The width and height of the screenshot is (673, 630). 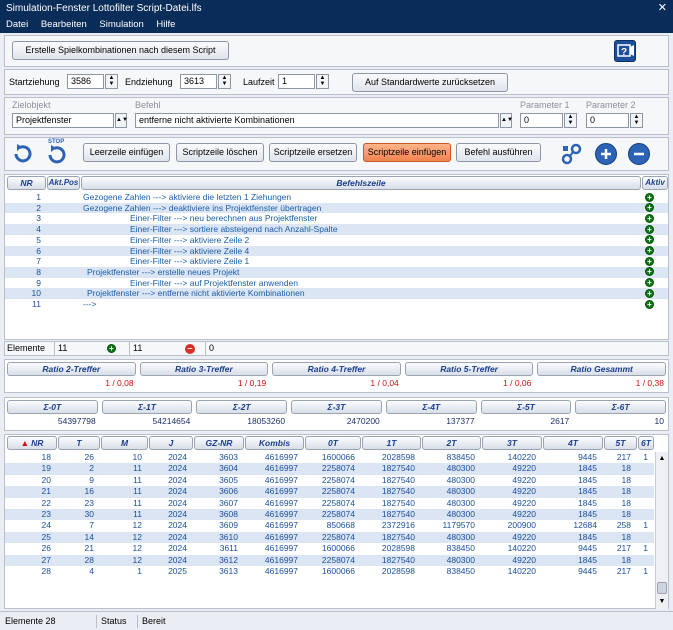 I want to click on col-befehlszeile: Befehlszeile, so click(x=361, y=183).